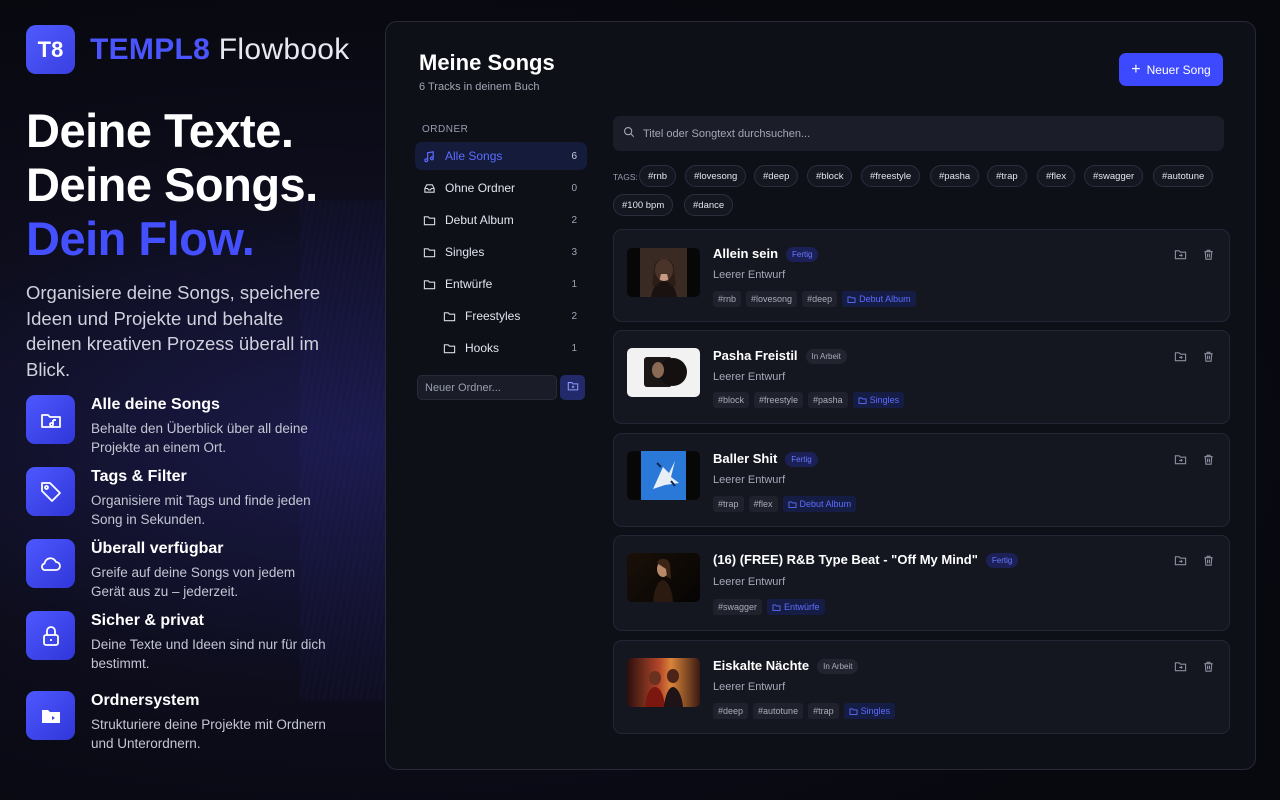  What do you see at coordinates (150, 49) in the screenshot?
I see `brand-name-bold: TEMPL8` at bounding box center [150, 49].